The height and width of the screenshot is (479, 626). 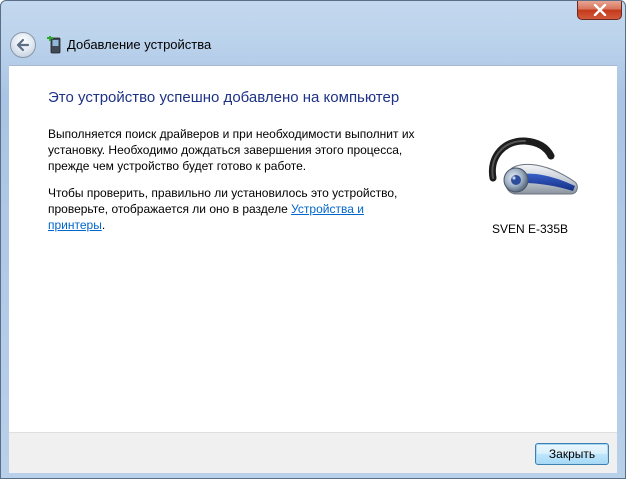 I want to click on dialog-footer: Закрыть, so click(x=313, y=452).